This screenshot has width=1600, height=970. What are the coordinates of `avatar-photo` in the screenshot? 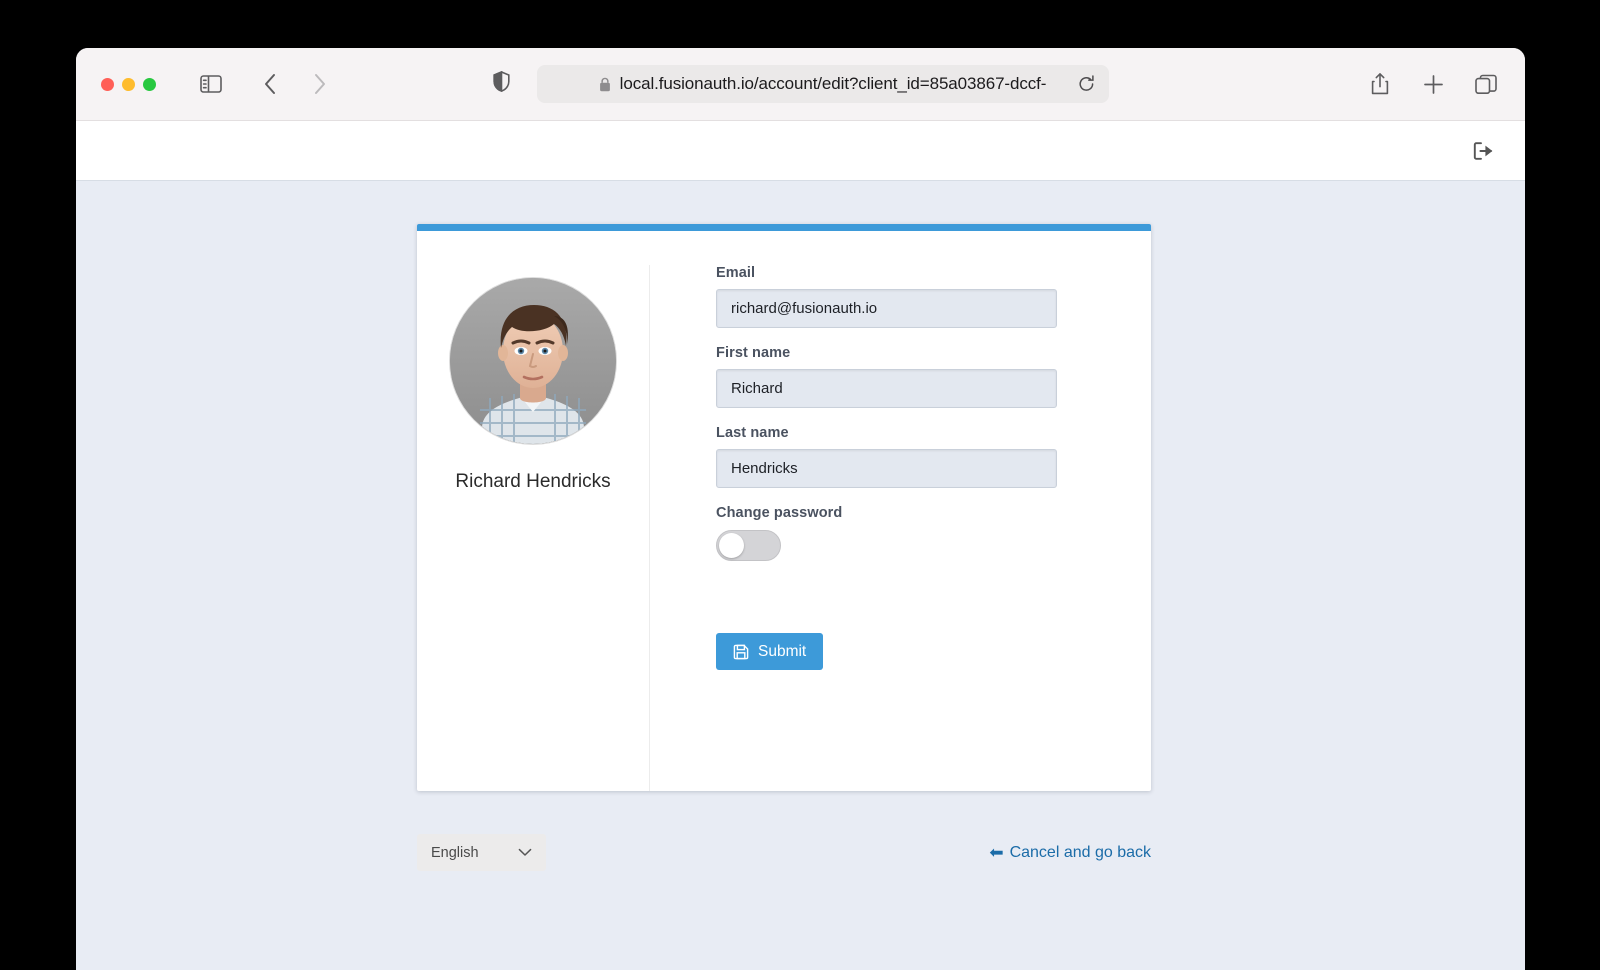 It's located at (533, 361).